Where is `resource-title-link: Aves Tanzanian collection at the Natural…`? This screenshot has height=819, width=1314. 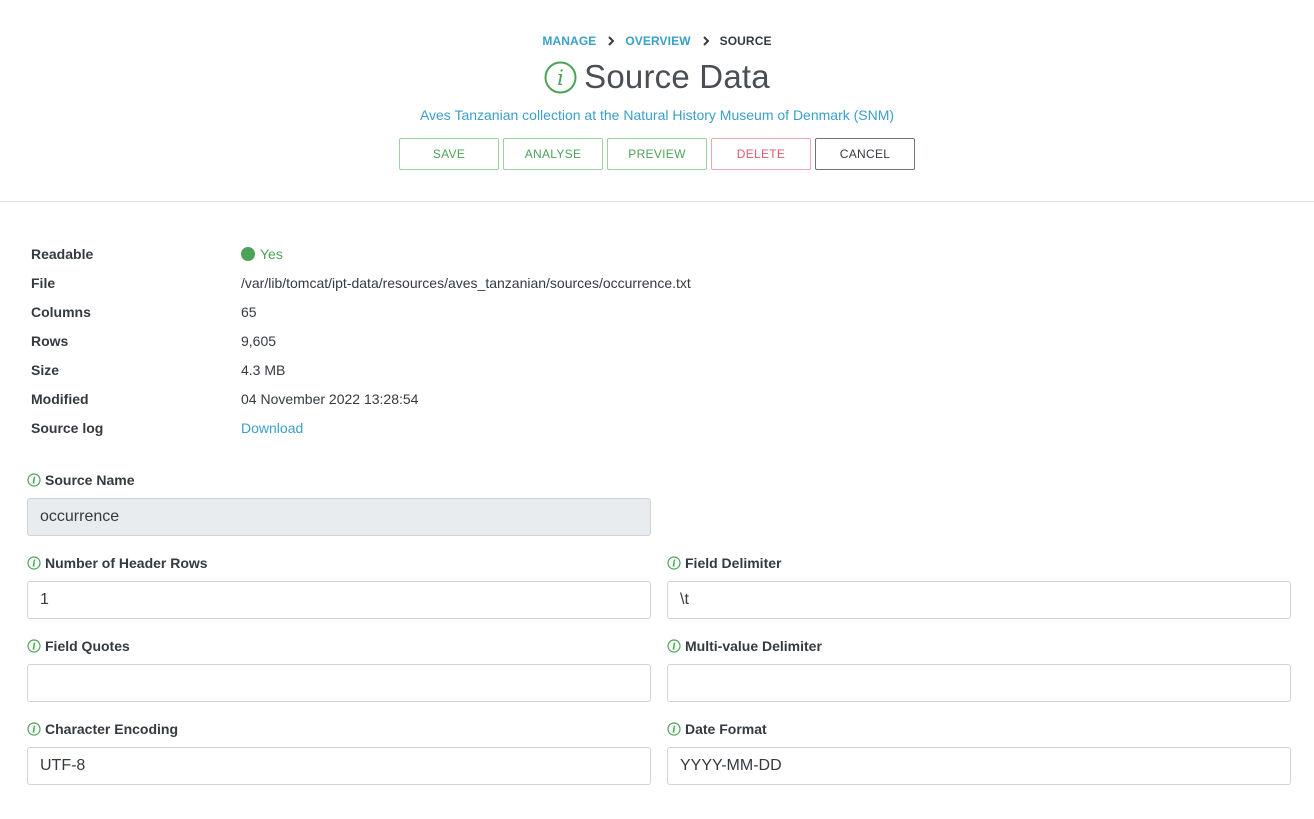
resource-title-link: Aves Tanzanian collection at the Natural… is located at coordinates (657, 115).